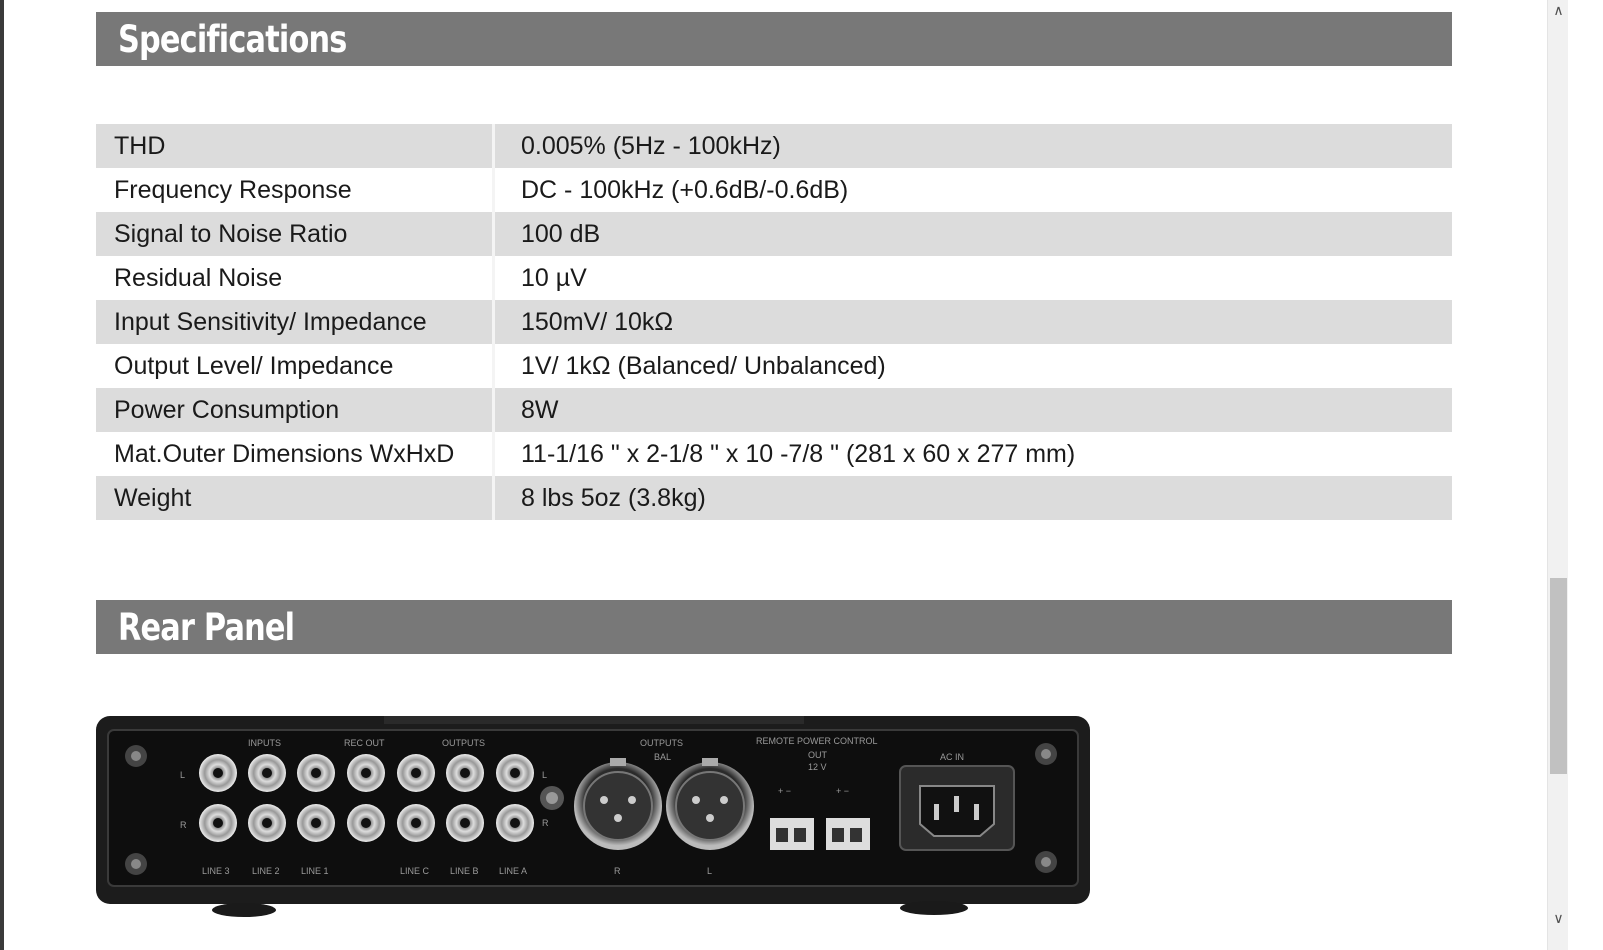 The height and width of the screenshot is (950, 1603). I want to click on specifications-header: Specifications, so click(774, 39).